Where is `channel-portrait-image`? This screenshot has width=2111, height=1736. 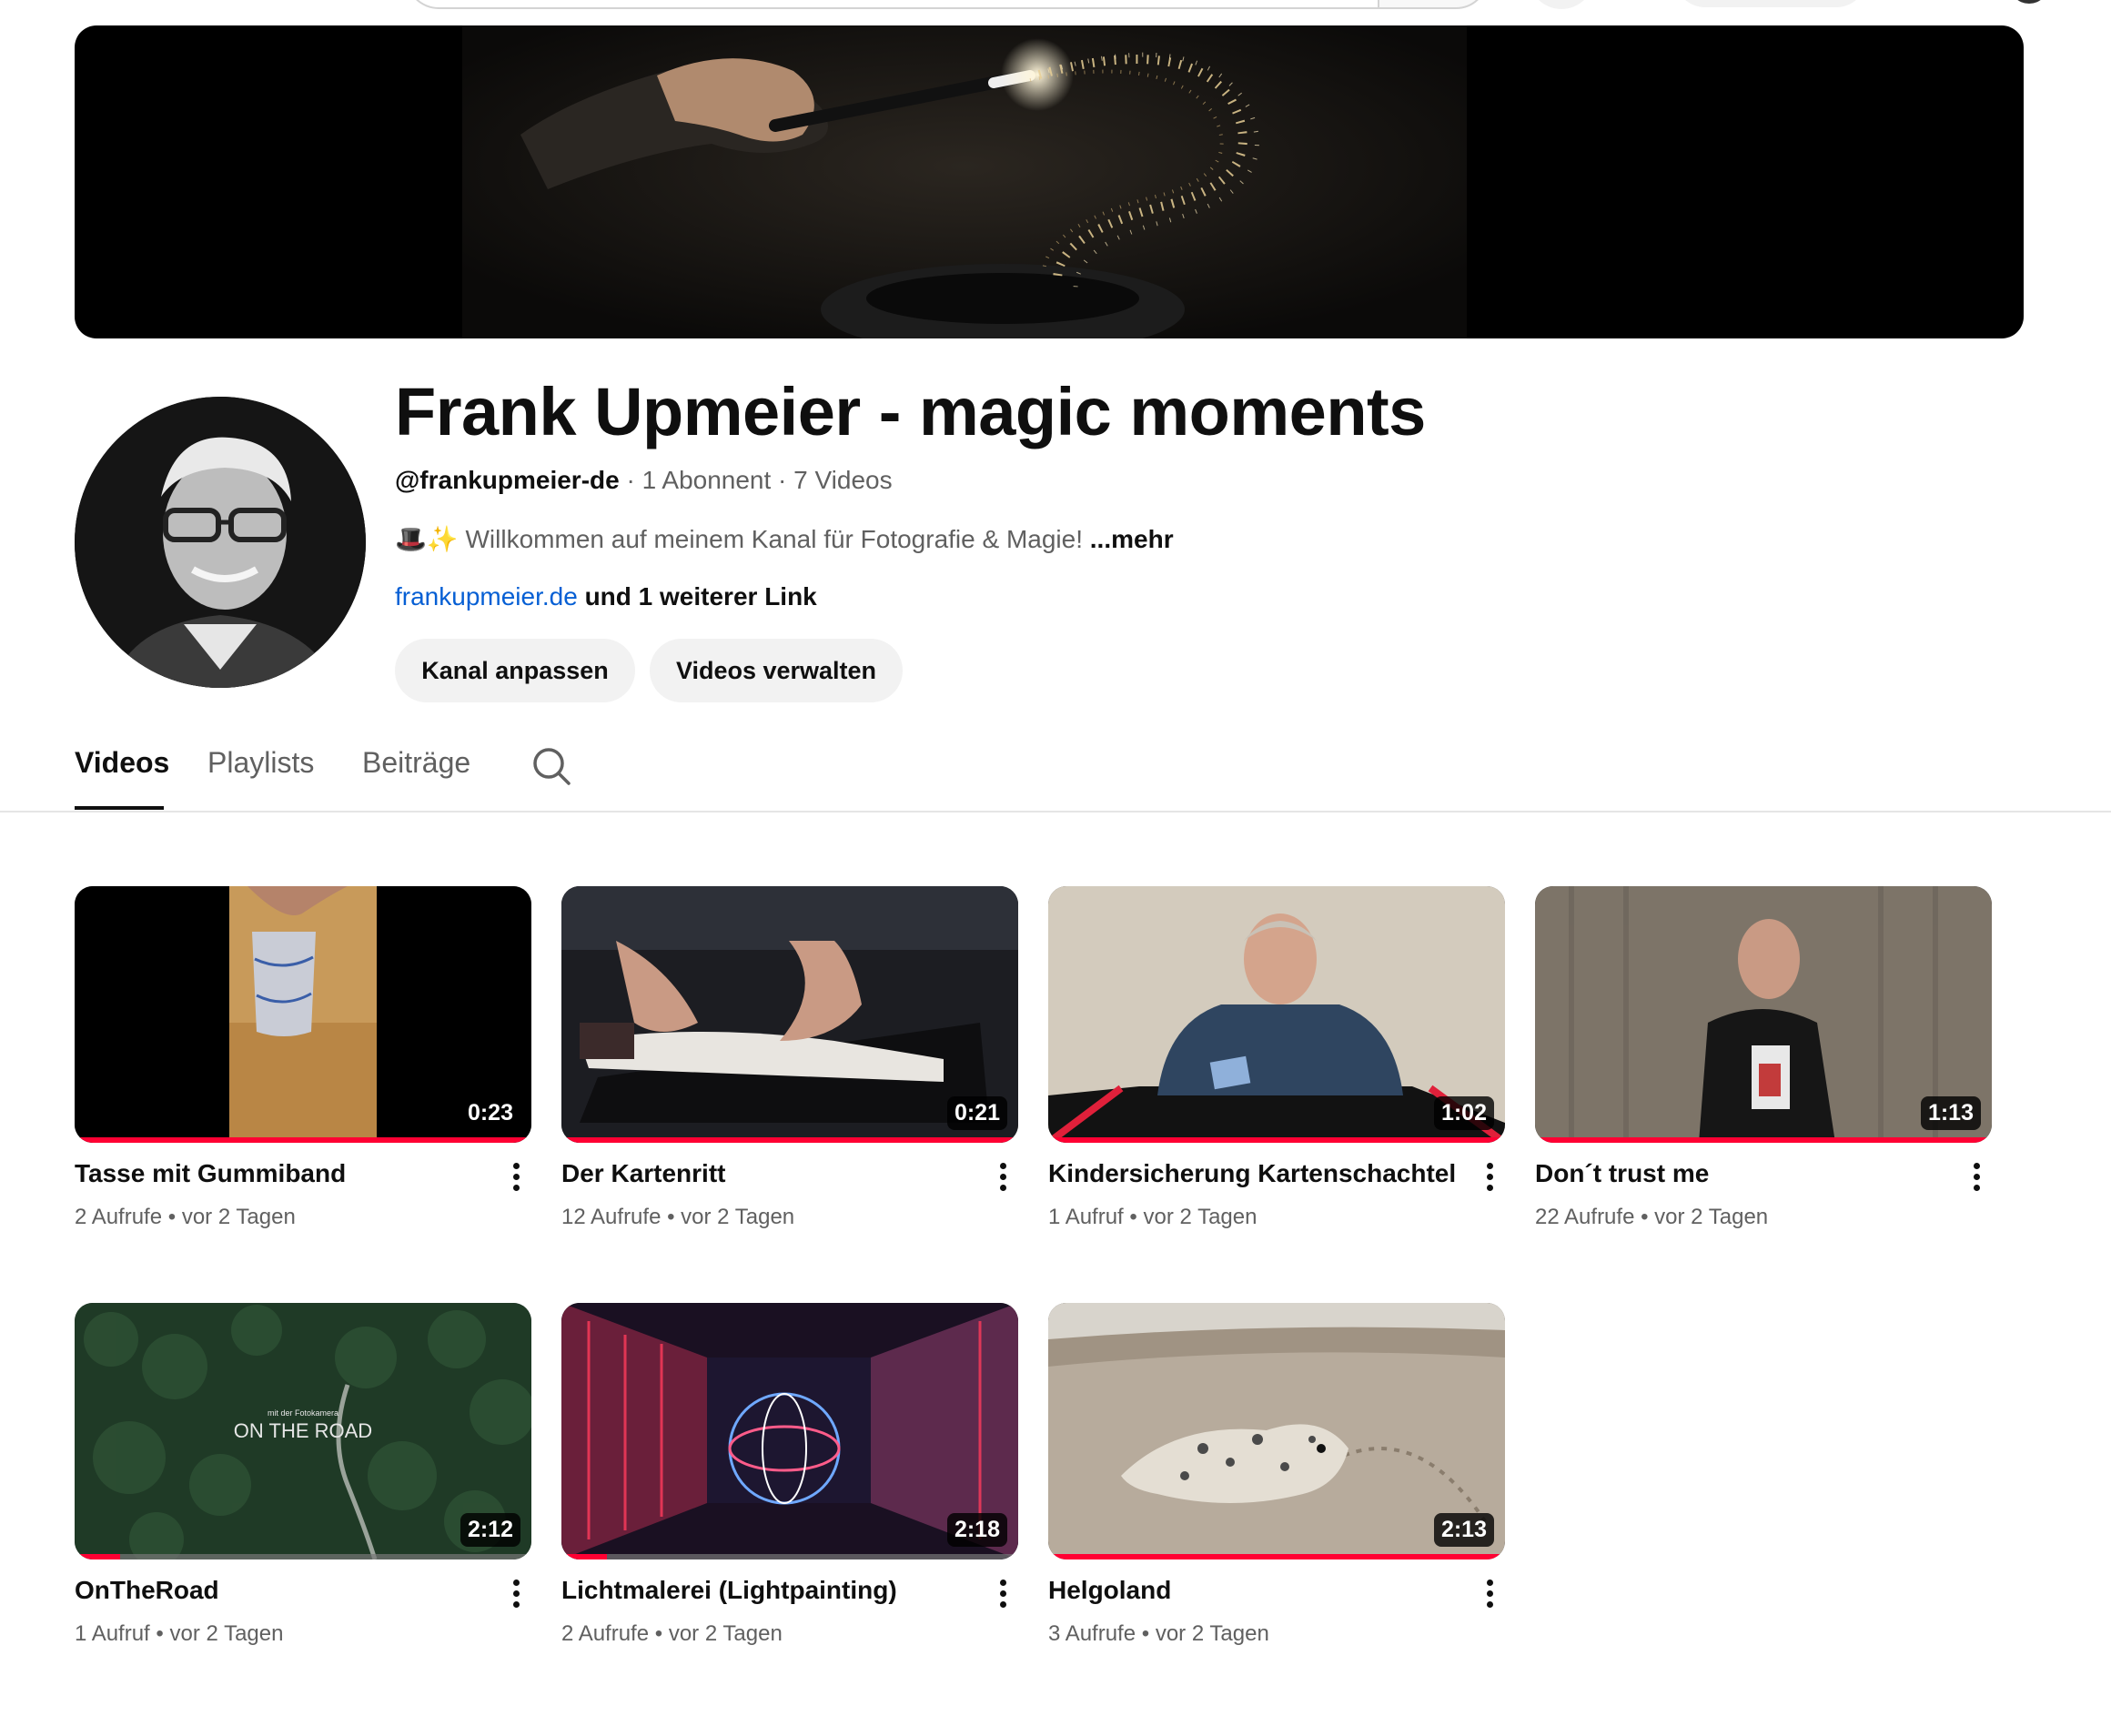
channel-portrait-image is located at coordinates (220, 542).